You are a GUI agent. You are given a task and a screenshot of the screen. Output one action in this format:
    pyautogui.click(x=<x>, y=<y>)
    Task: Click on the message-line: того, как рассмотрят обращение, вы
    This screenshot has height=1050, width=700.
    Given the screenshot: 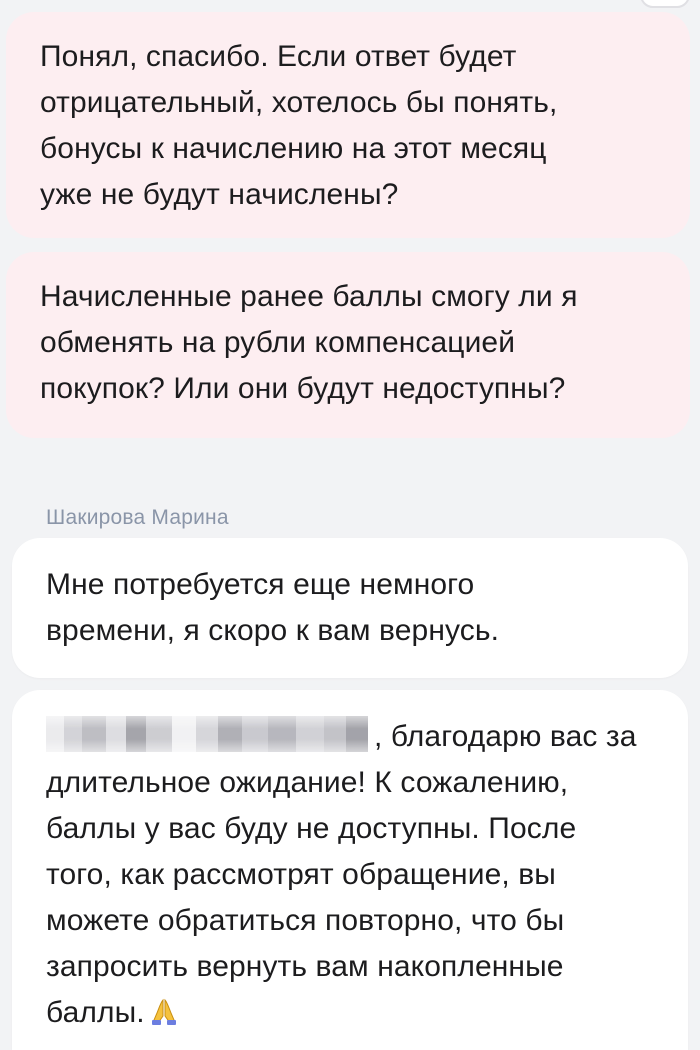 What is the action you would take?
    pyautogui.click(x=301, y=874)
    